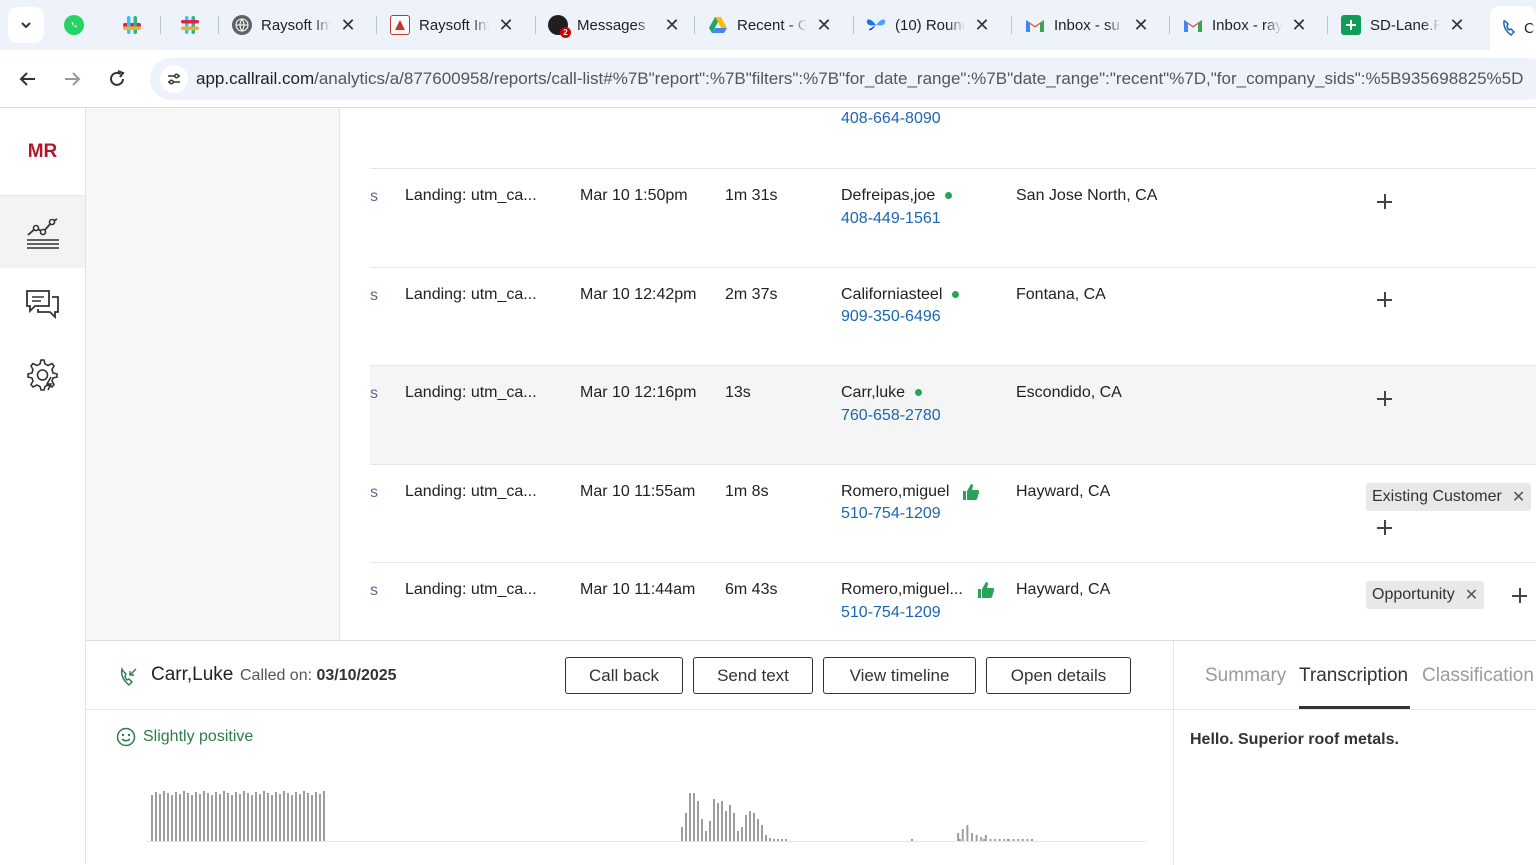 This screenshot has width=1536, height=865. I want to click on settings-icon, so click(42, 375).